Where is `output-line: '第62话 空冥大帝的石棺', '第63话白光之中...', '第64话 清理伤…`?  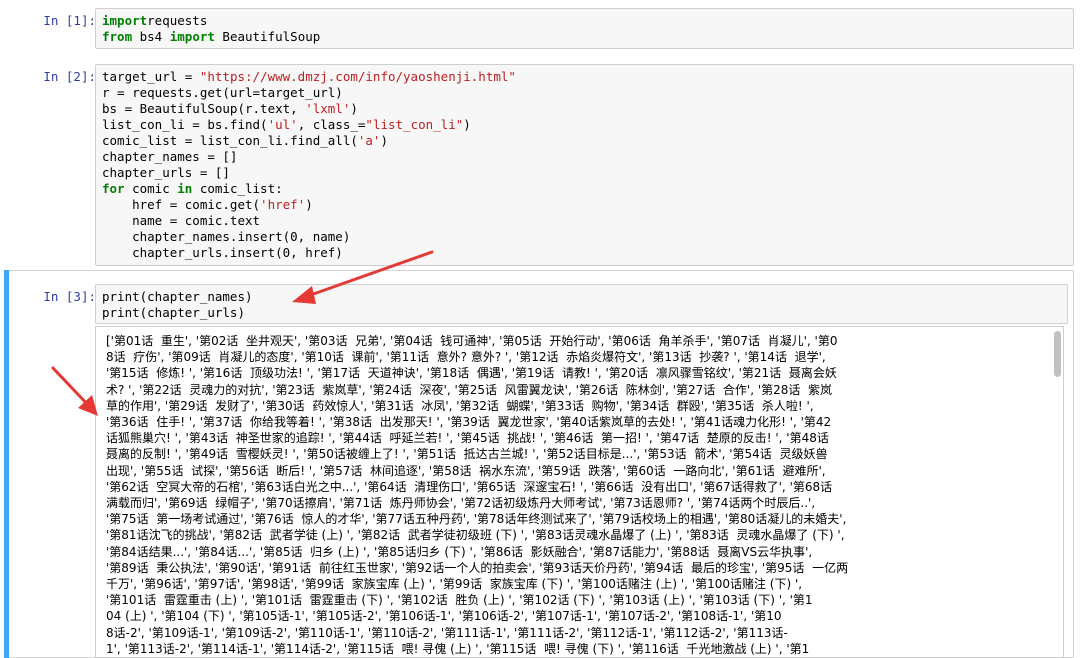
output-line: '第62话 空冥大帝的石棺', '第63话白光之中...', '第64话 清理伤… is located at coordinates (469, 486).